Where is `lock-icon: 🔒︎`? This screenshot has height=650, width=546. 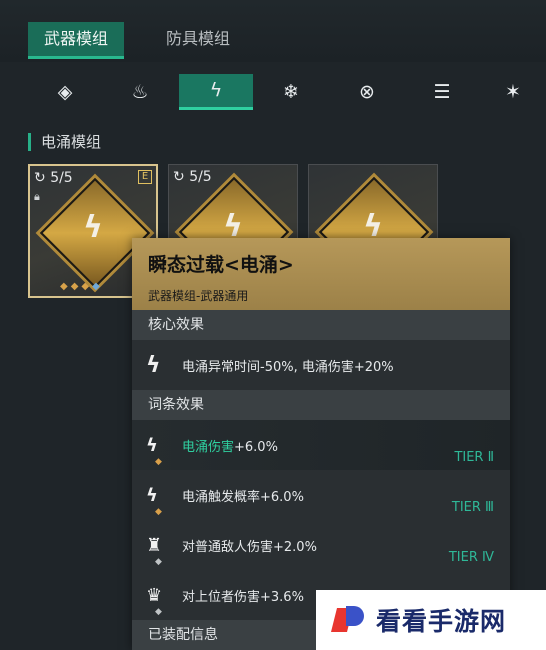
lock-icon: 🔒︎ is located at coordinates (37, 196).